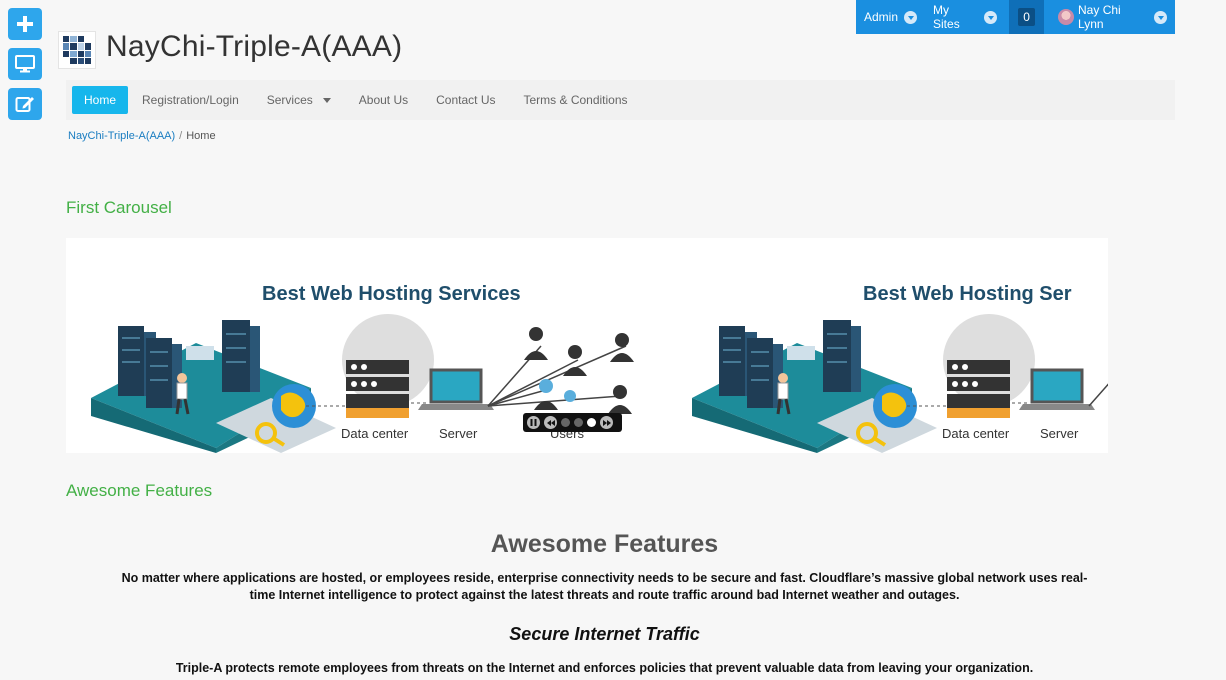 The height and width of the screenshot is (680, 1226). I want to click on carousel-slide: Best Web Hosting Ser Data center Server, so click(887, 345).